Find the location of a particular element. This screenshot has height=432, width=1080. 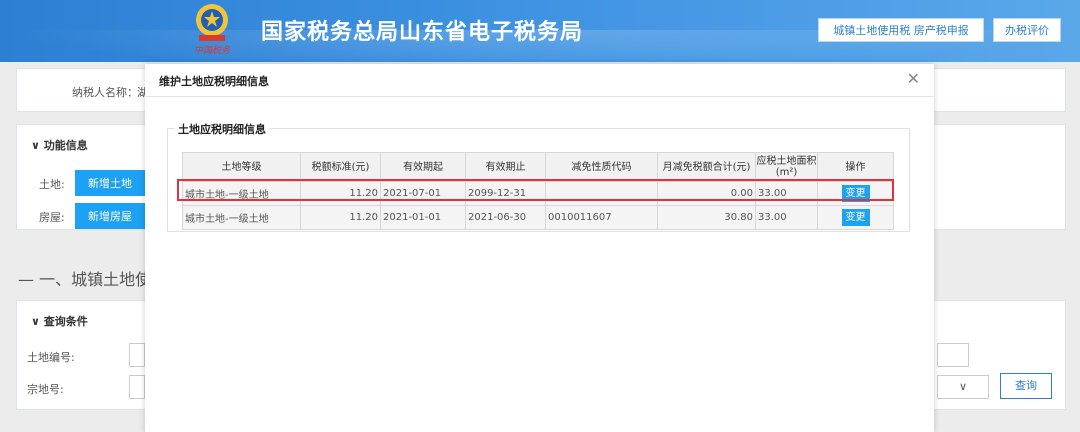

col-header: 操作 is located at coordinates (855, 167).